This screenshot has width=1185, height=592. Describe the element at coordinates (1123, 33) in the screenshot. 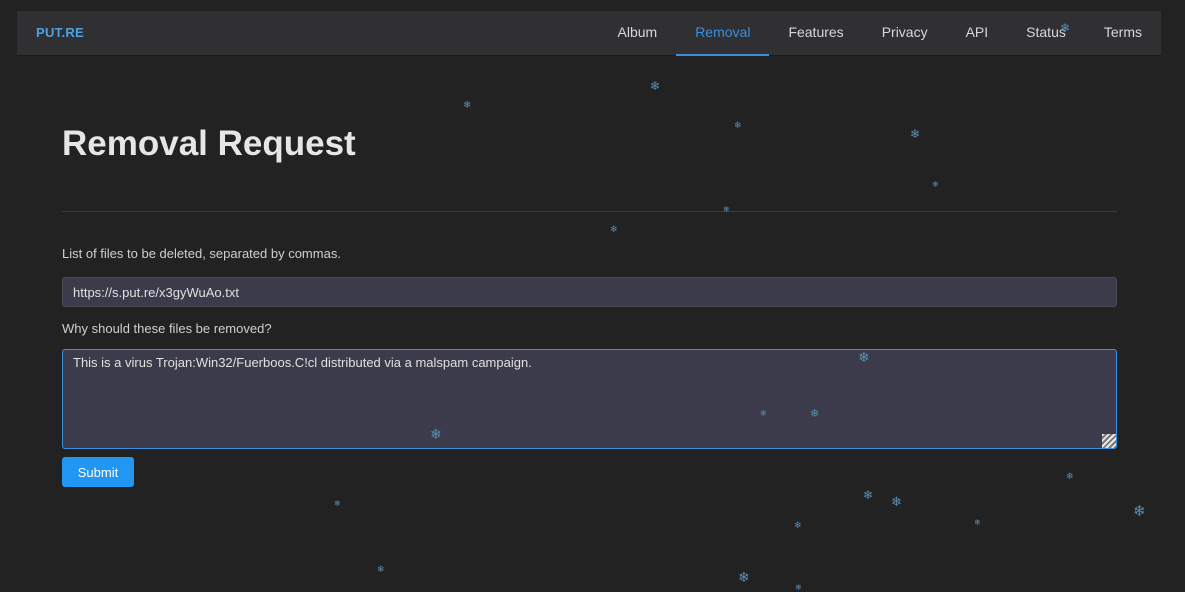

I see `nav-item-terms: Terms` at that location.